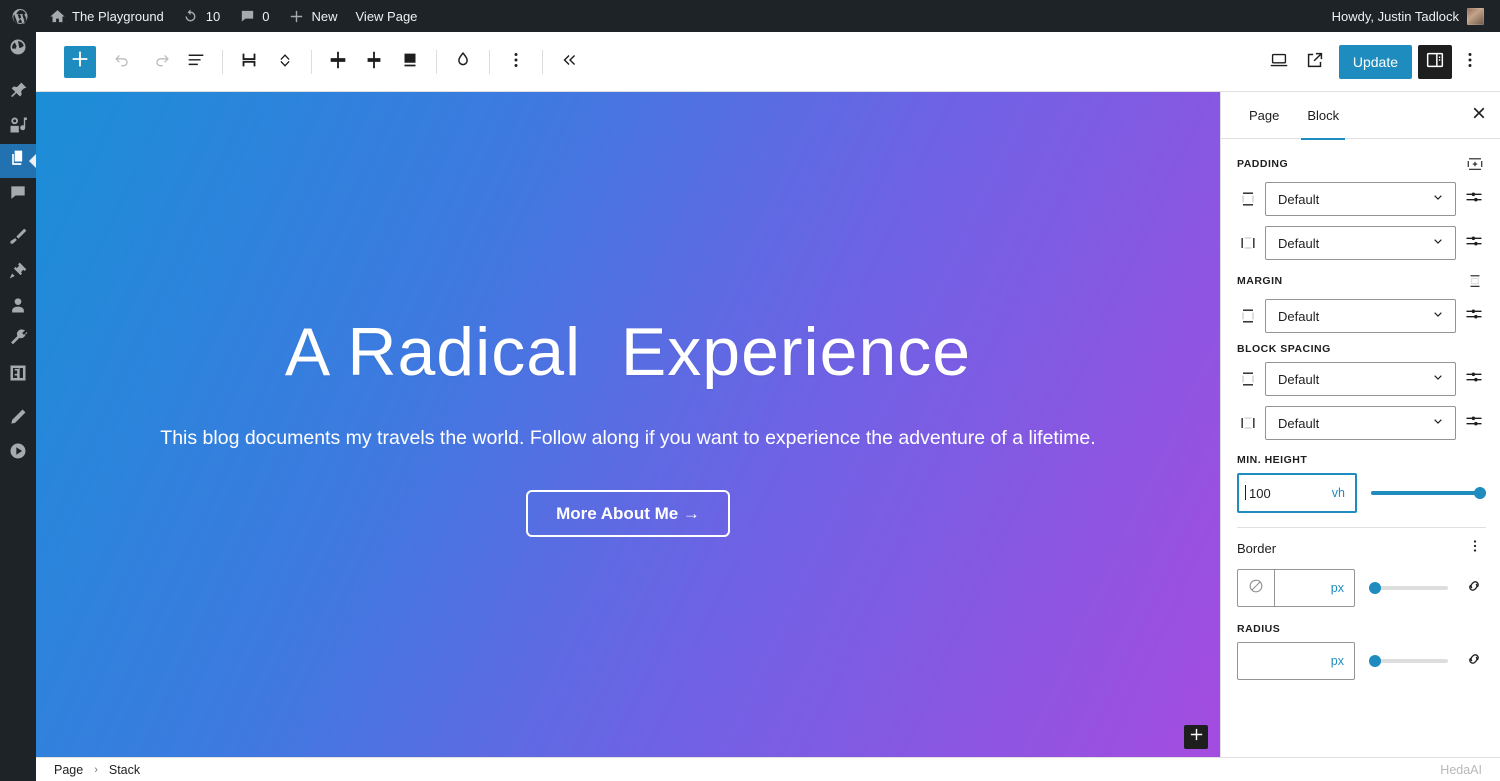 The width and height of the screenshot is (1500, 781). I want to click on min-height-slider, so click(1428, 493).